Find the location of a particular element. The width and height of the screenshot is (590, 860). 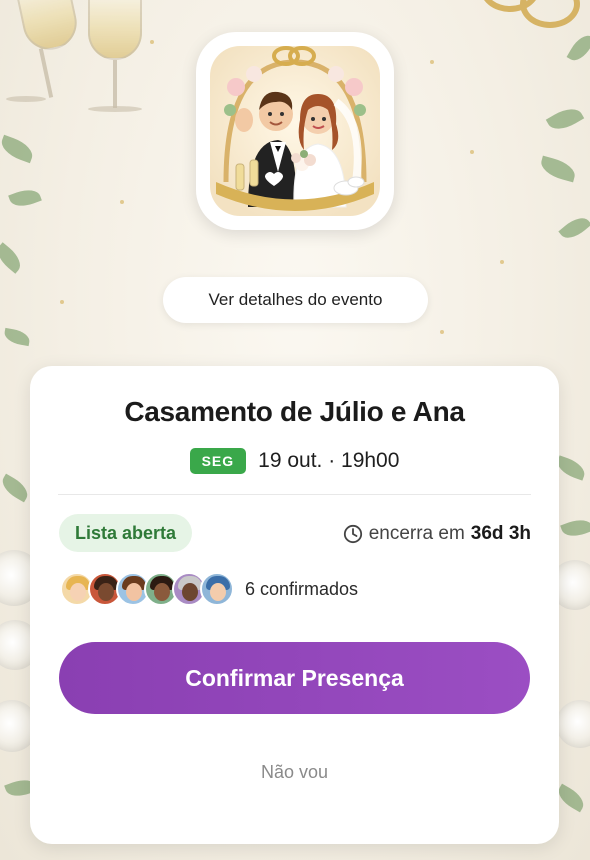

confirm-attendance-button: Confirmar Presença is located at coordinates (294, 678).